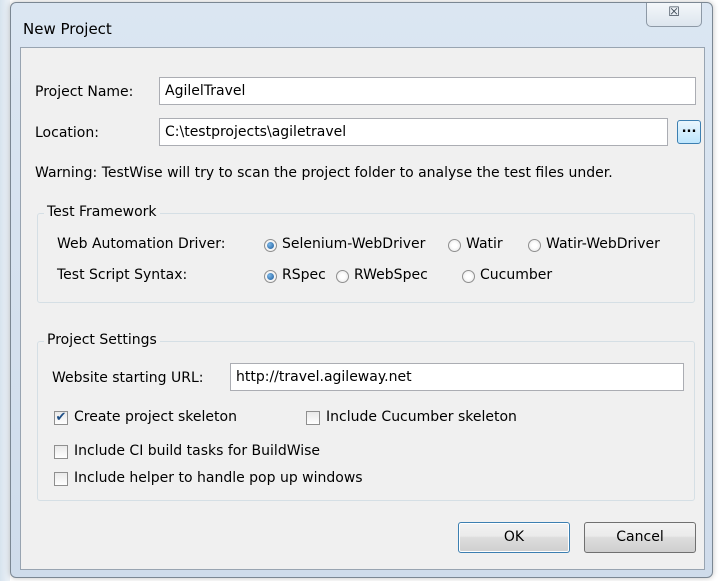  I want to click on cucumber-skeleton-checkbox, so click(313, 418).